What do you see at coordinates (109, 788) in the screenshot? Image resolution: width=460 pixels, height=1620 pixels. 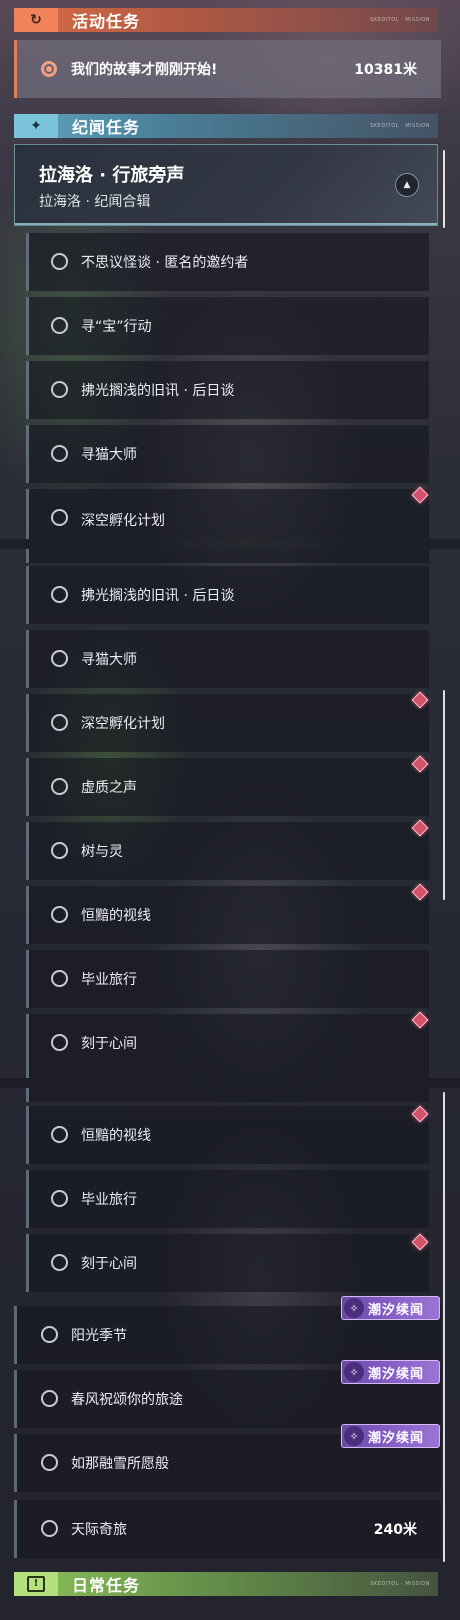 I see `quest-label: 虚质之声` at bounding box center [109, 788].